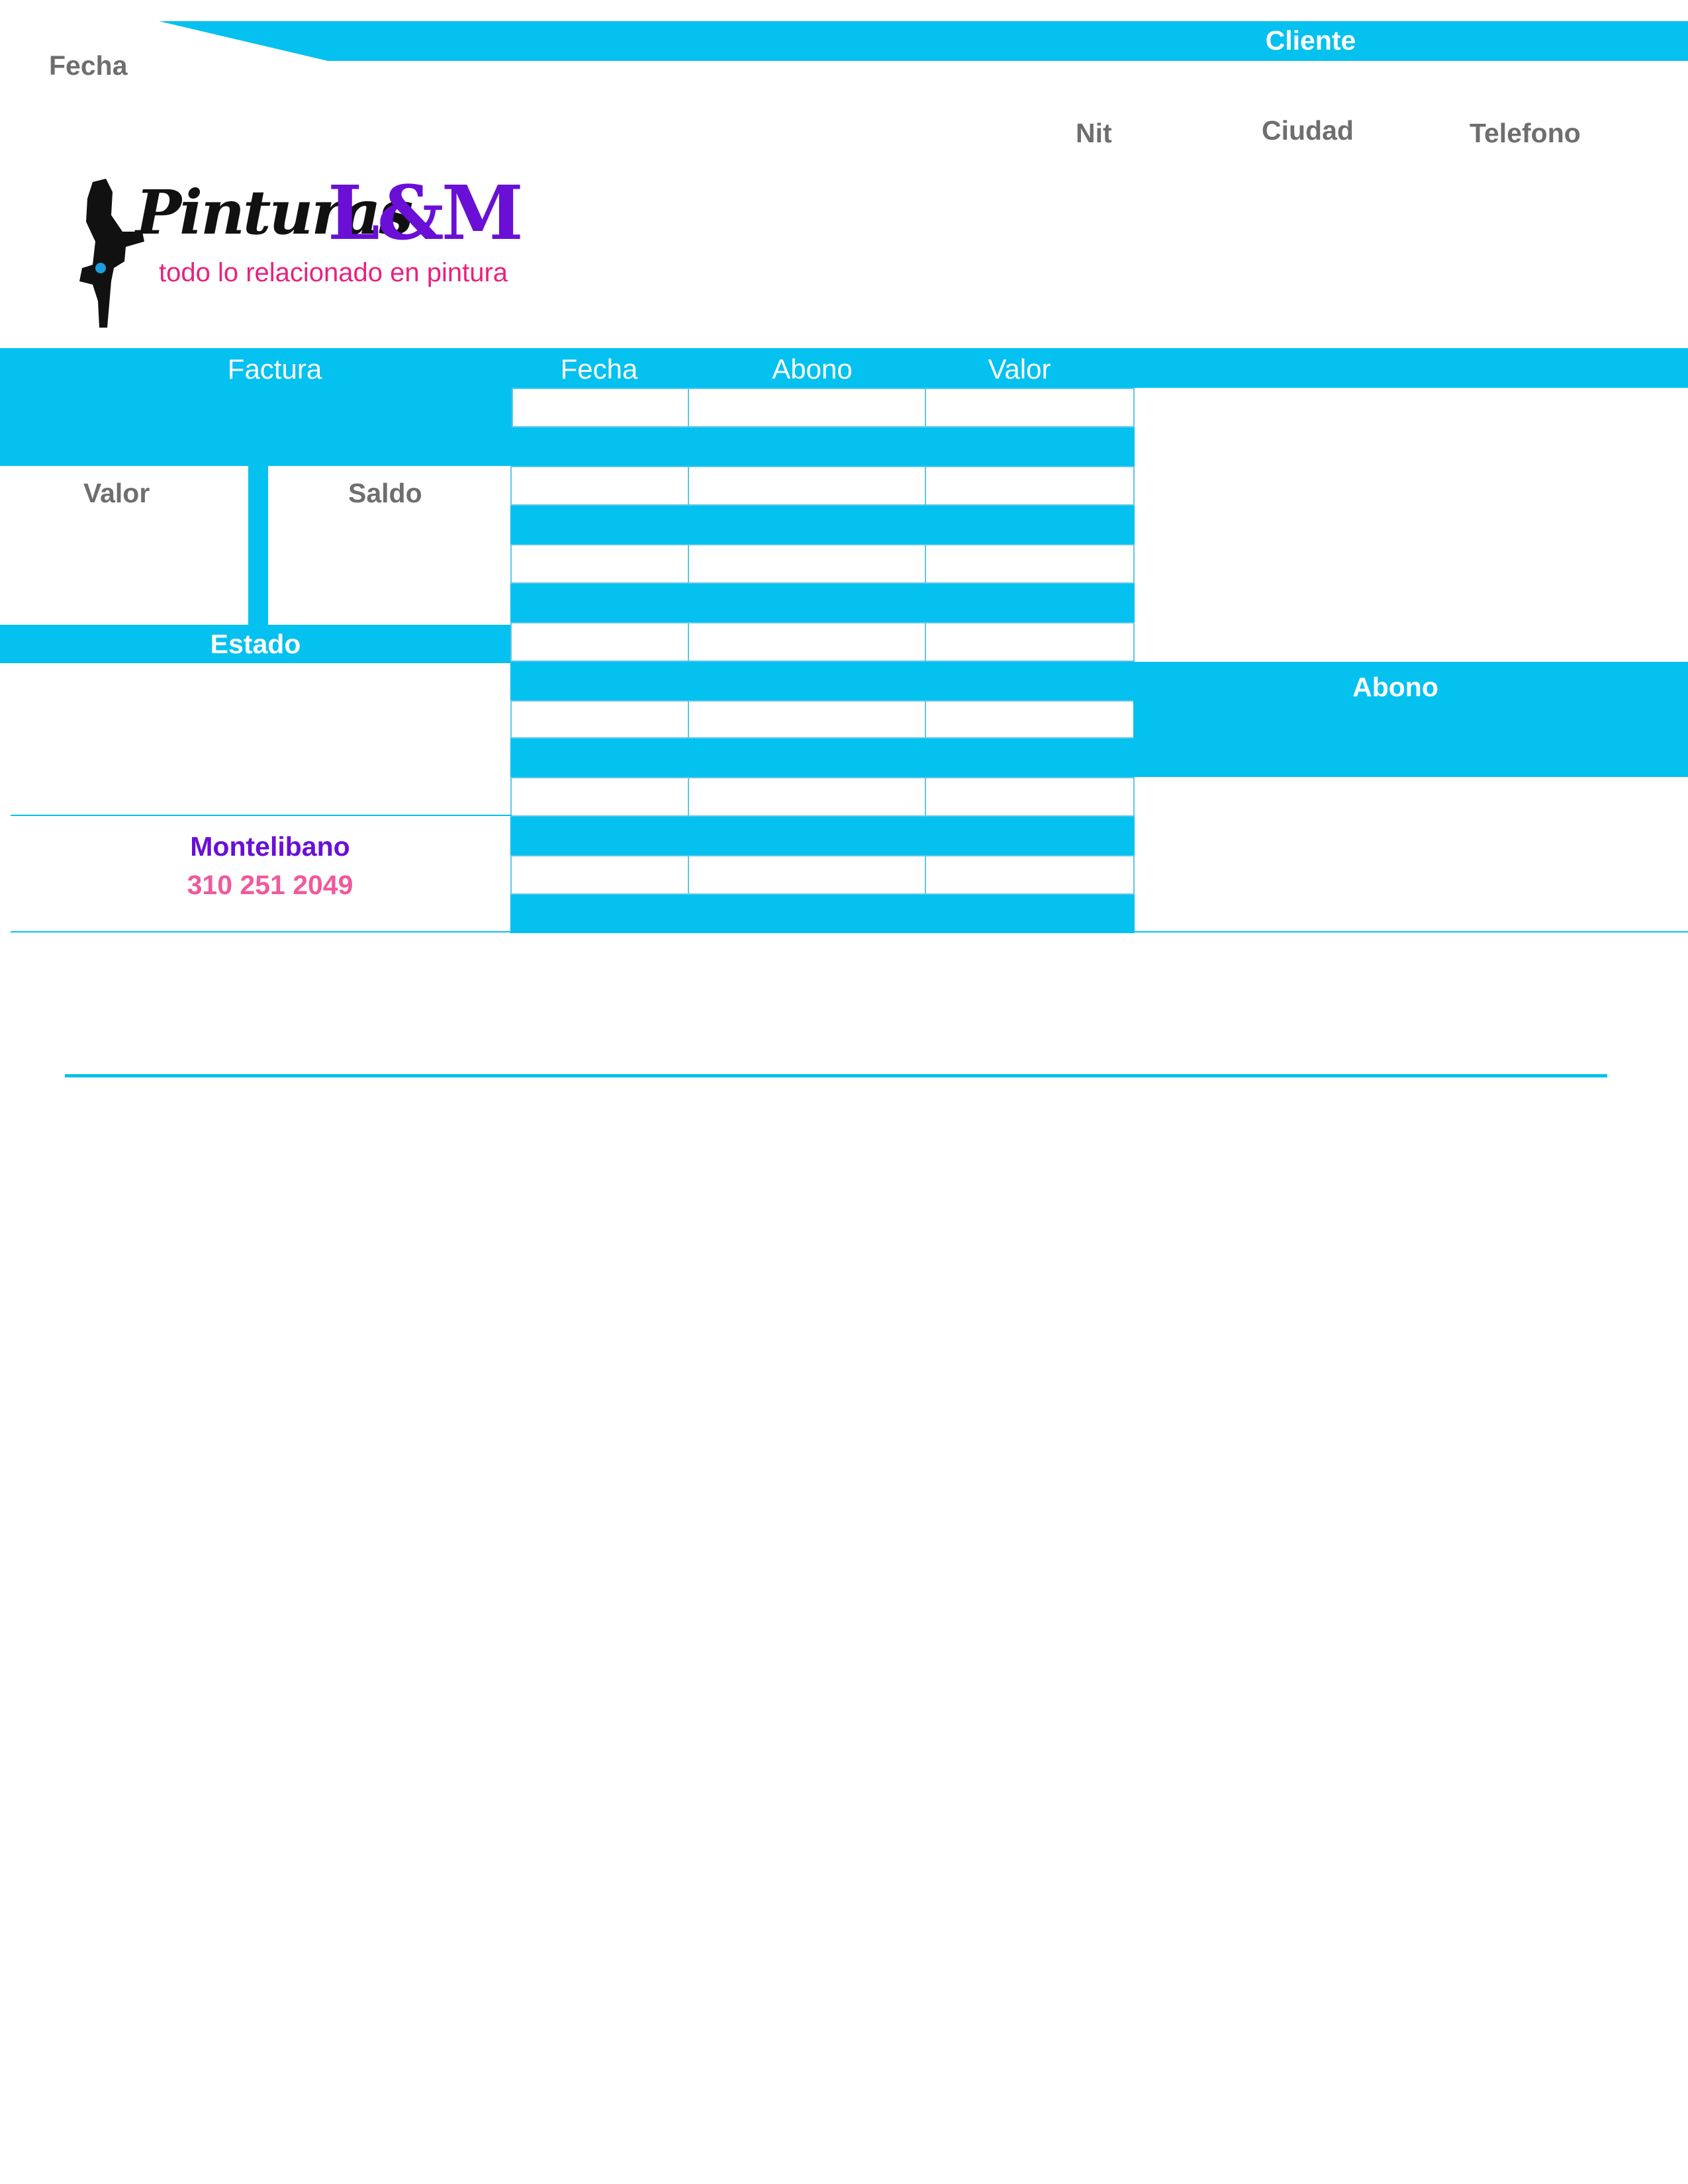 This screenshot has width=1688, height=2184. I want to click on nit-label: Nit, so click(1094, 133).